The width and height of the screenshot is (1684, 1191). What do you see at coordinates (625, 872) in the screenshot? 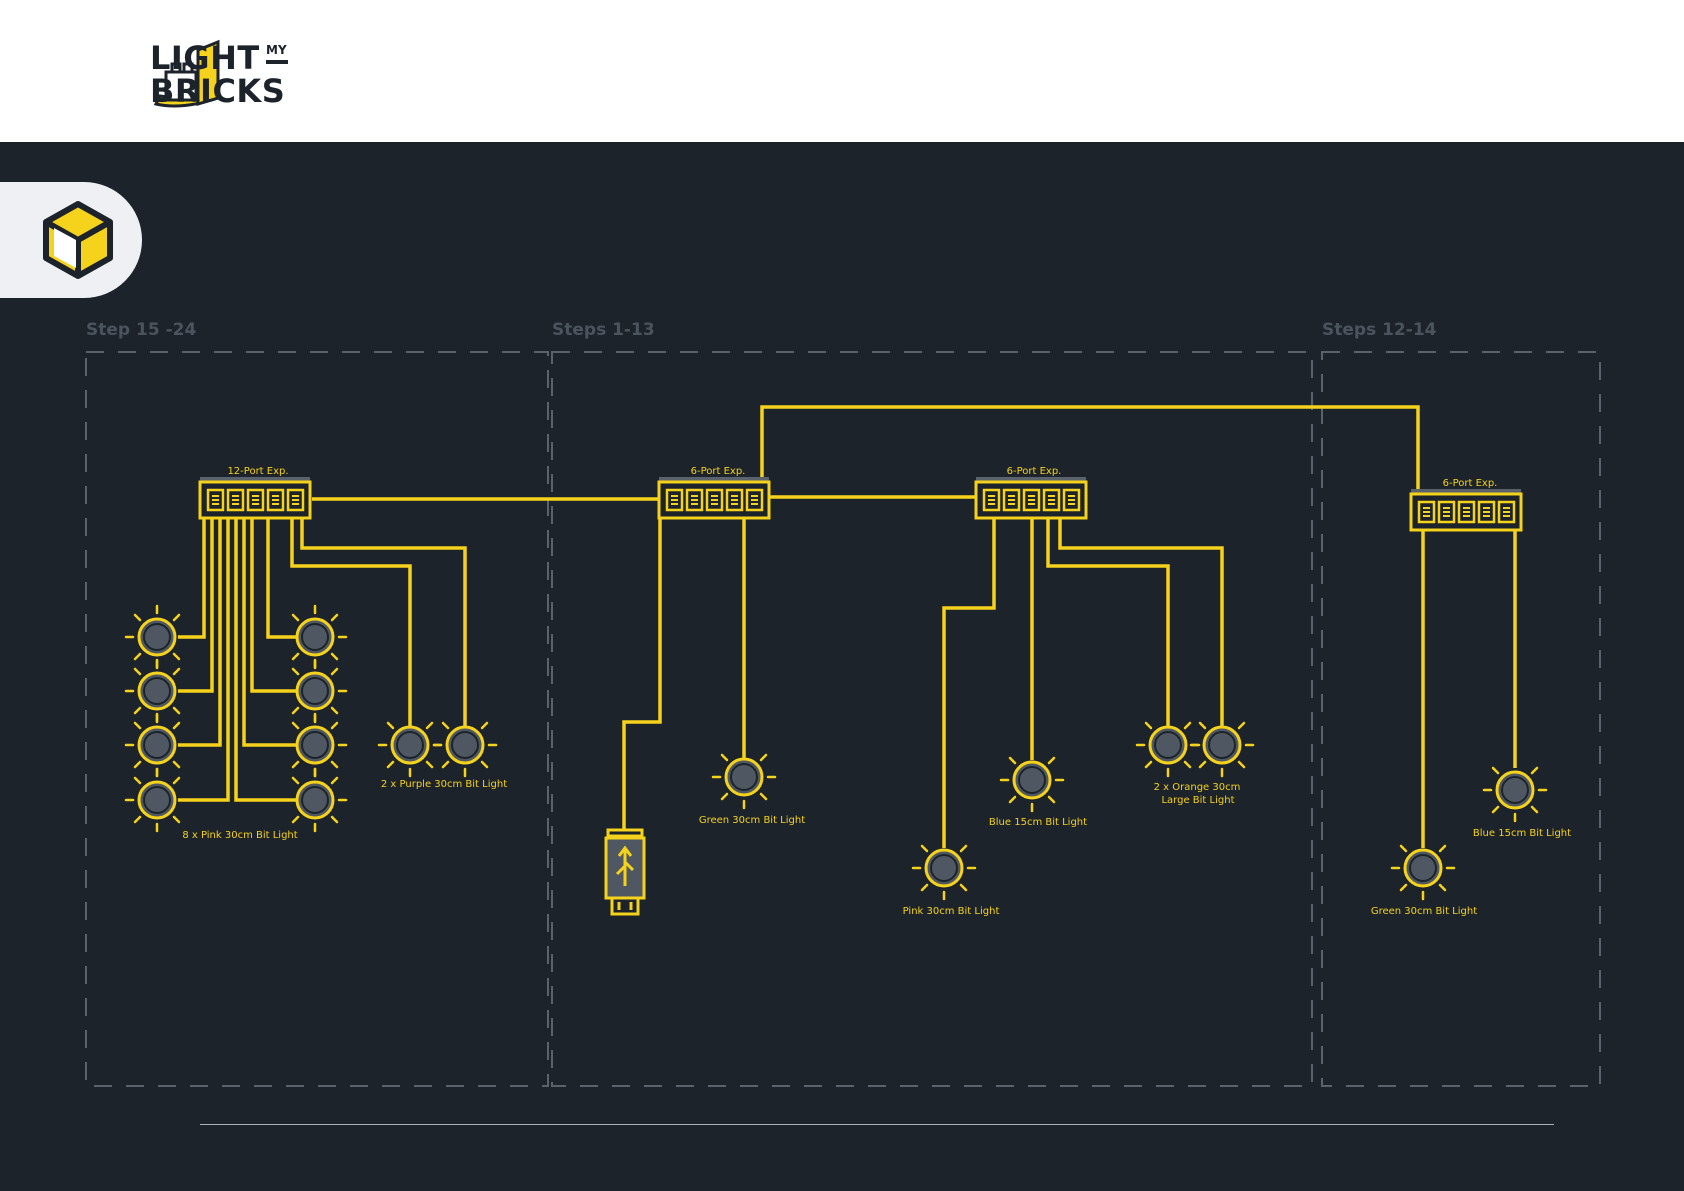
I see `usb-connector-icon` at bounding box center [625, 872].